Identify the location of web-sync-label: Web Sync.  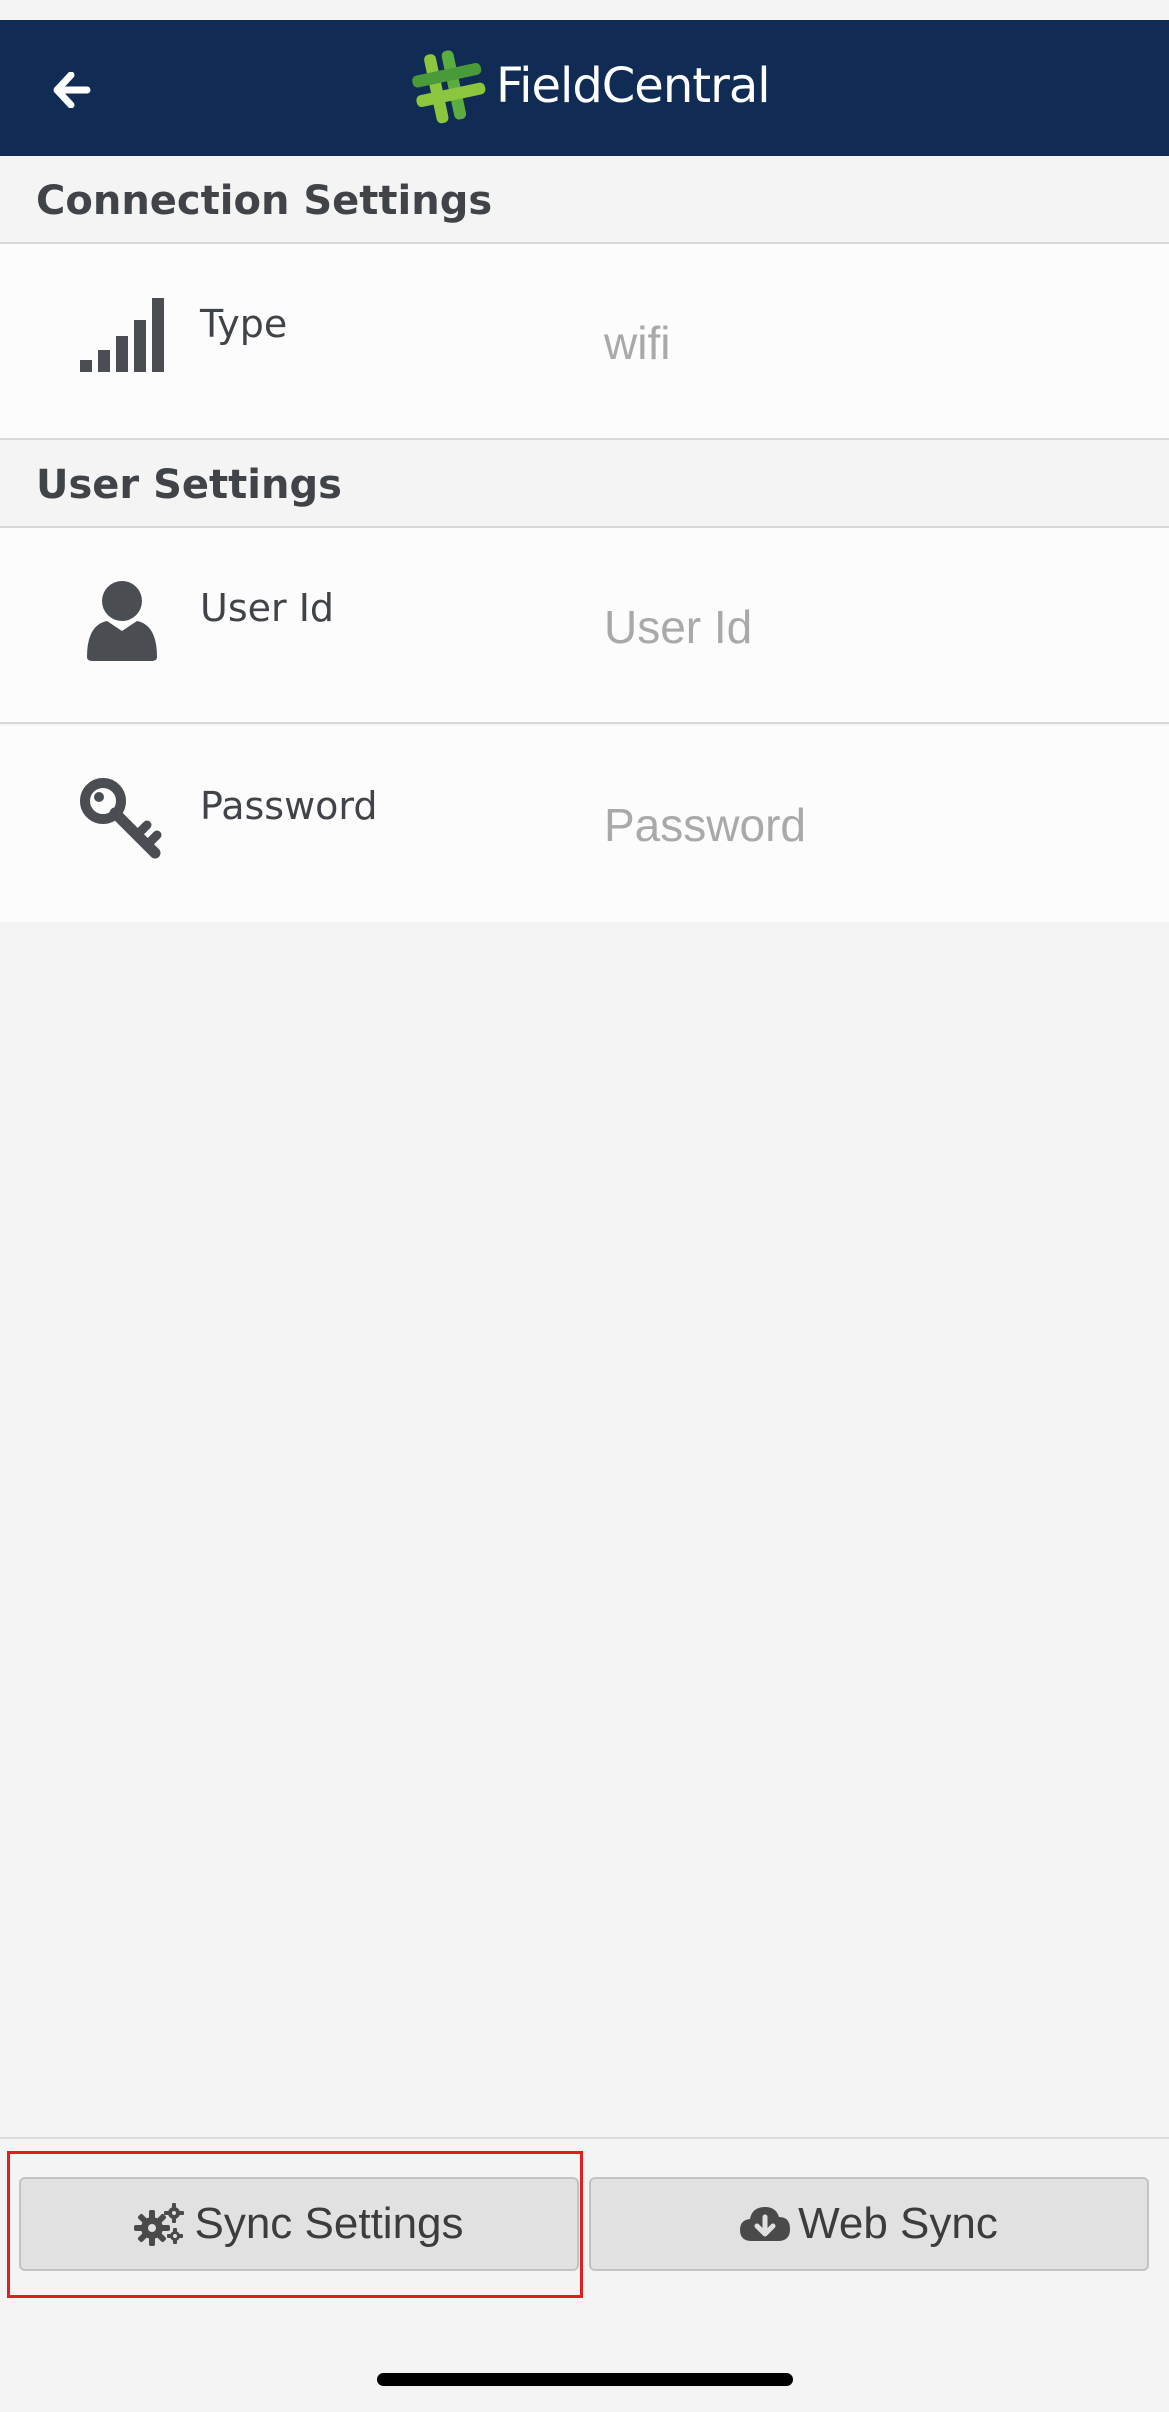
(898, 2223).